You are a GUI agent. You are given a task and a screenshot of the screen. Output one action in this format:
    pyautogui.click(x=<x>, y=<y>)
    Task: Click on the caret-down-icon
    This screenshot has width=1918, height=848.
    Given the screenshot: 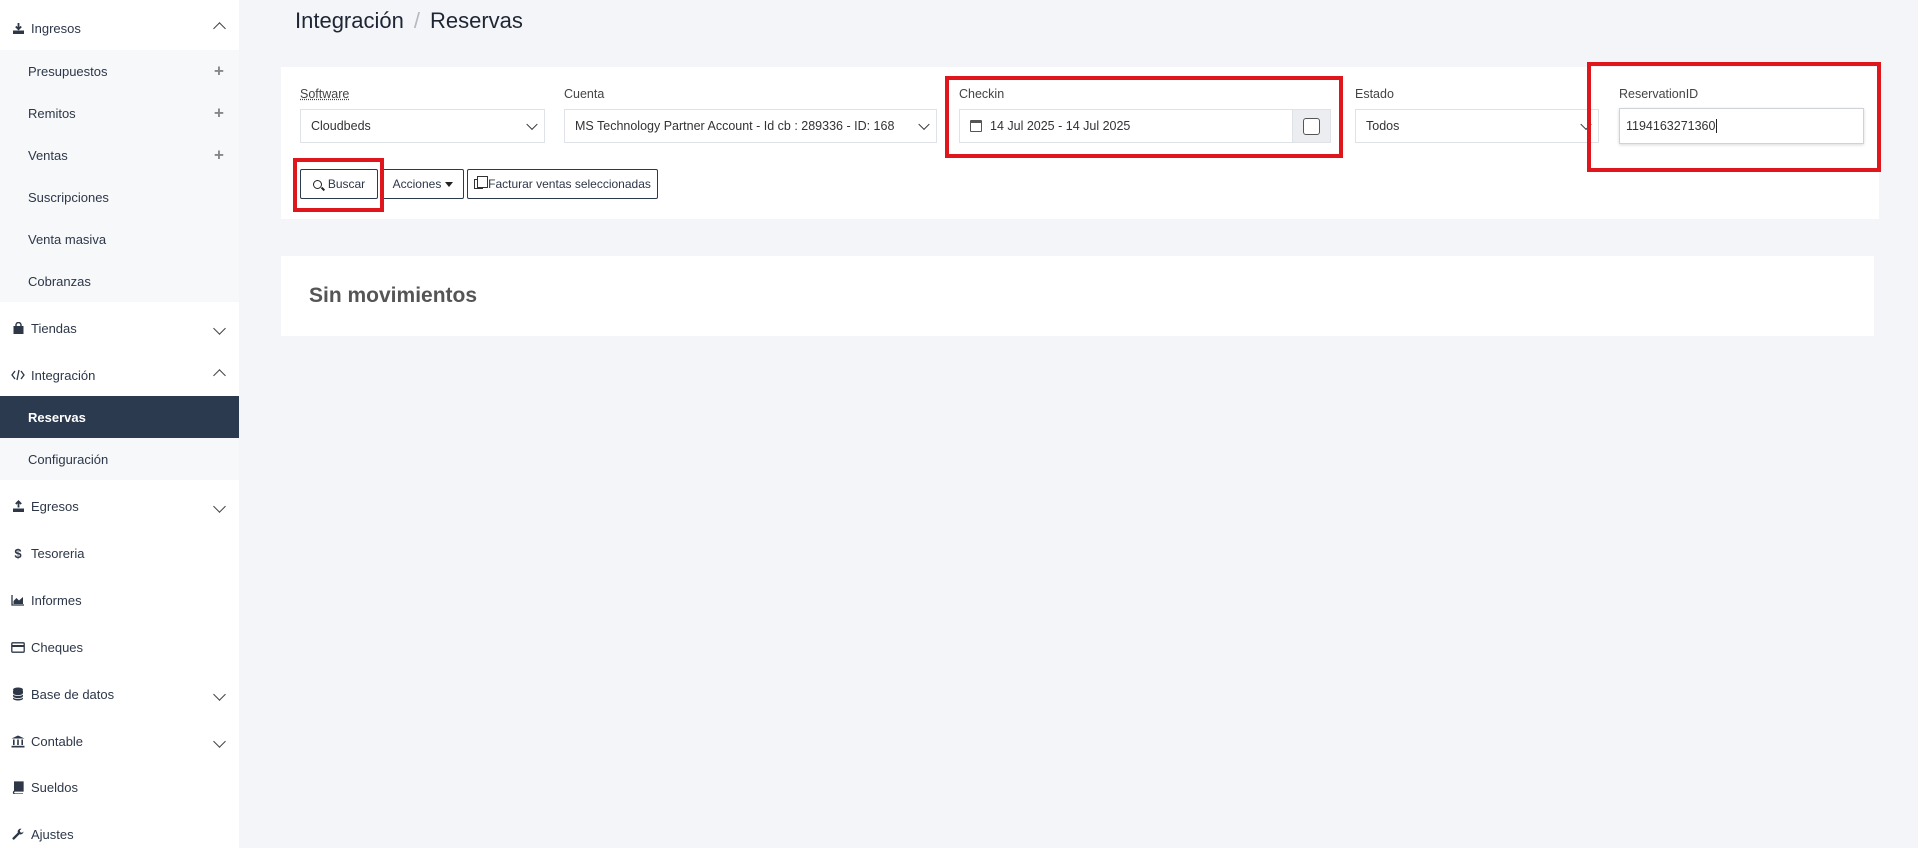 What is the action you would take?
    pyautogui.click(x=449, y=184)
    